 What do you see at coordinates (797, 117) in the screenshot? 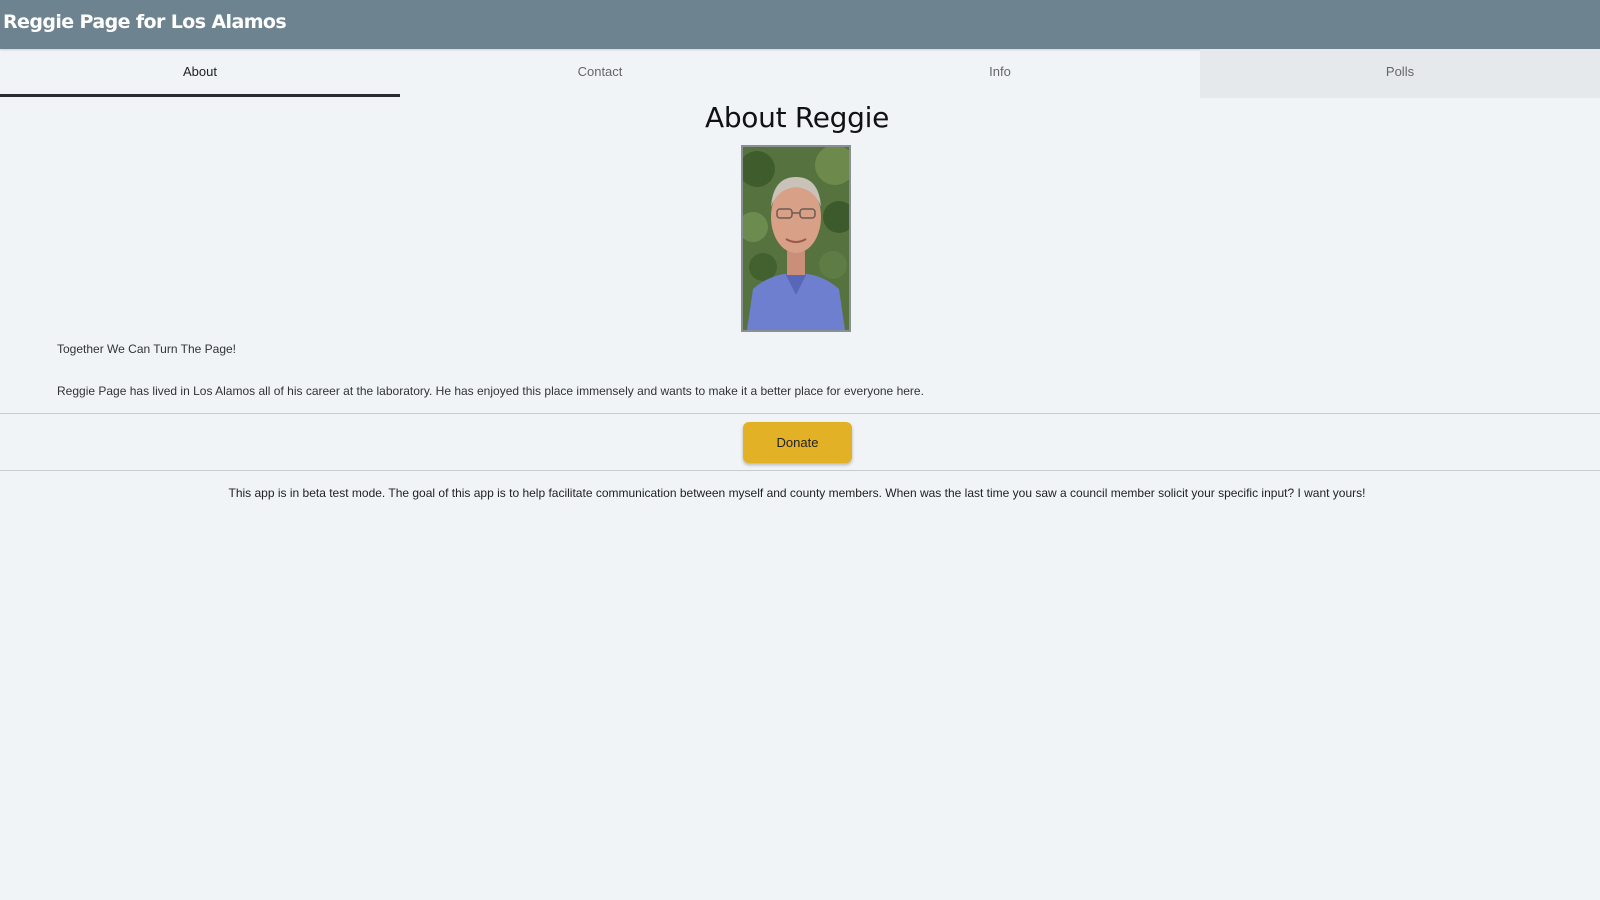
I see `page-title: About Reggie` at bounding box center [797, 117].